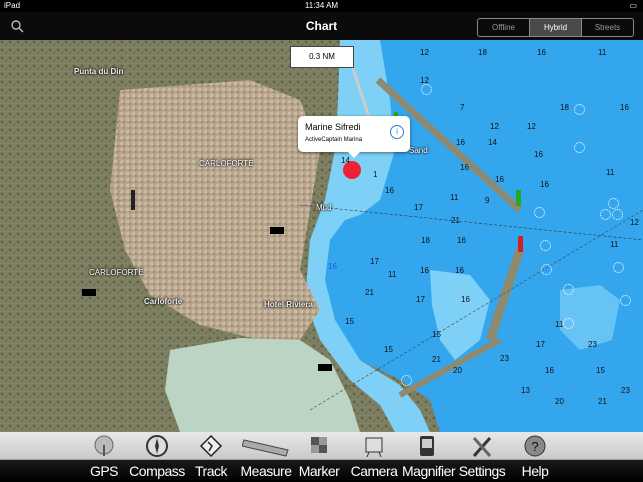  Describe the element at coordinates (99, 71) in the screenshot. I see `place-label: Punta du Din` at that location.